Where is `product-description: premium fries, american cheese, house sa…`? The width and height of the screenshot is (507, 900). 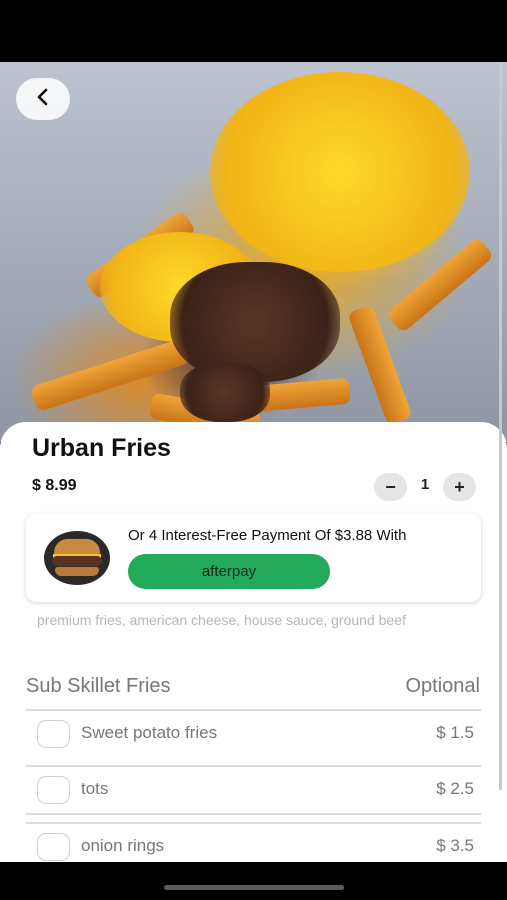
product-description: premium fries, american cheese, house sa… is located at coordinates (221, 620).